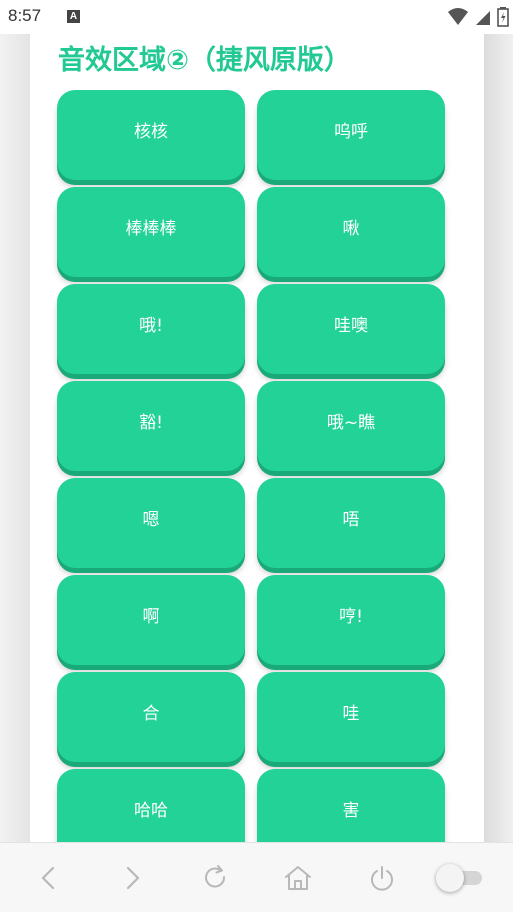  I want to click on back-button, so click(49, 878).